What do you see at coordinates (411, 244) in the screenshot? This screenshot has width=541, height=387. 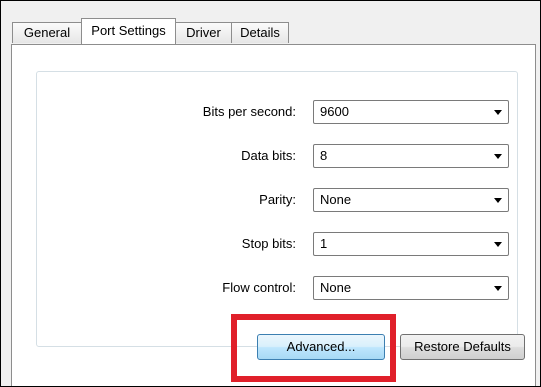 I see `stop-bits-select: 1` at bounding box center [411, 244].